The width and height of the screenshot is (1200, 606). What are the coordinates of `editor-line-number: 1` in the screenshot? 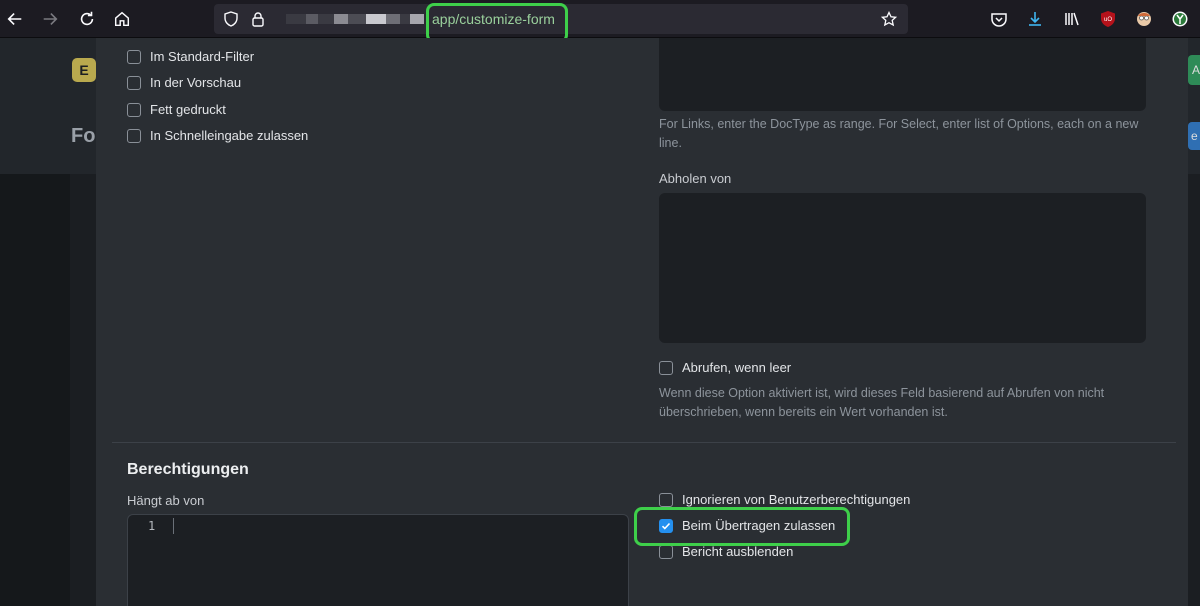 It's located at (152, 526).